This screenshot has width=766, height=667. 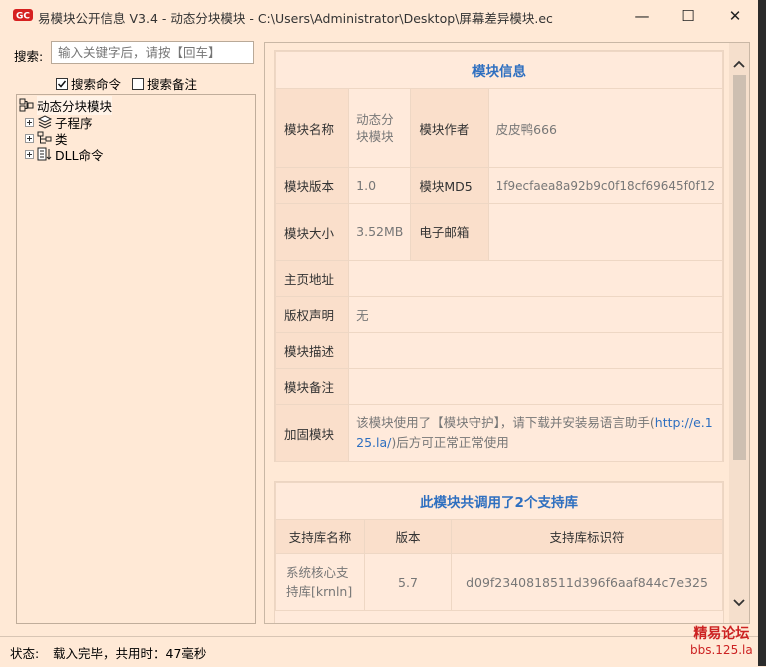 I want to click on search-input, so click(x=152, y=52).